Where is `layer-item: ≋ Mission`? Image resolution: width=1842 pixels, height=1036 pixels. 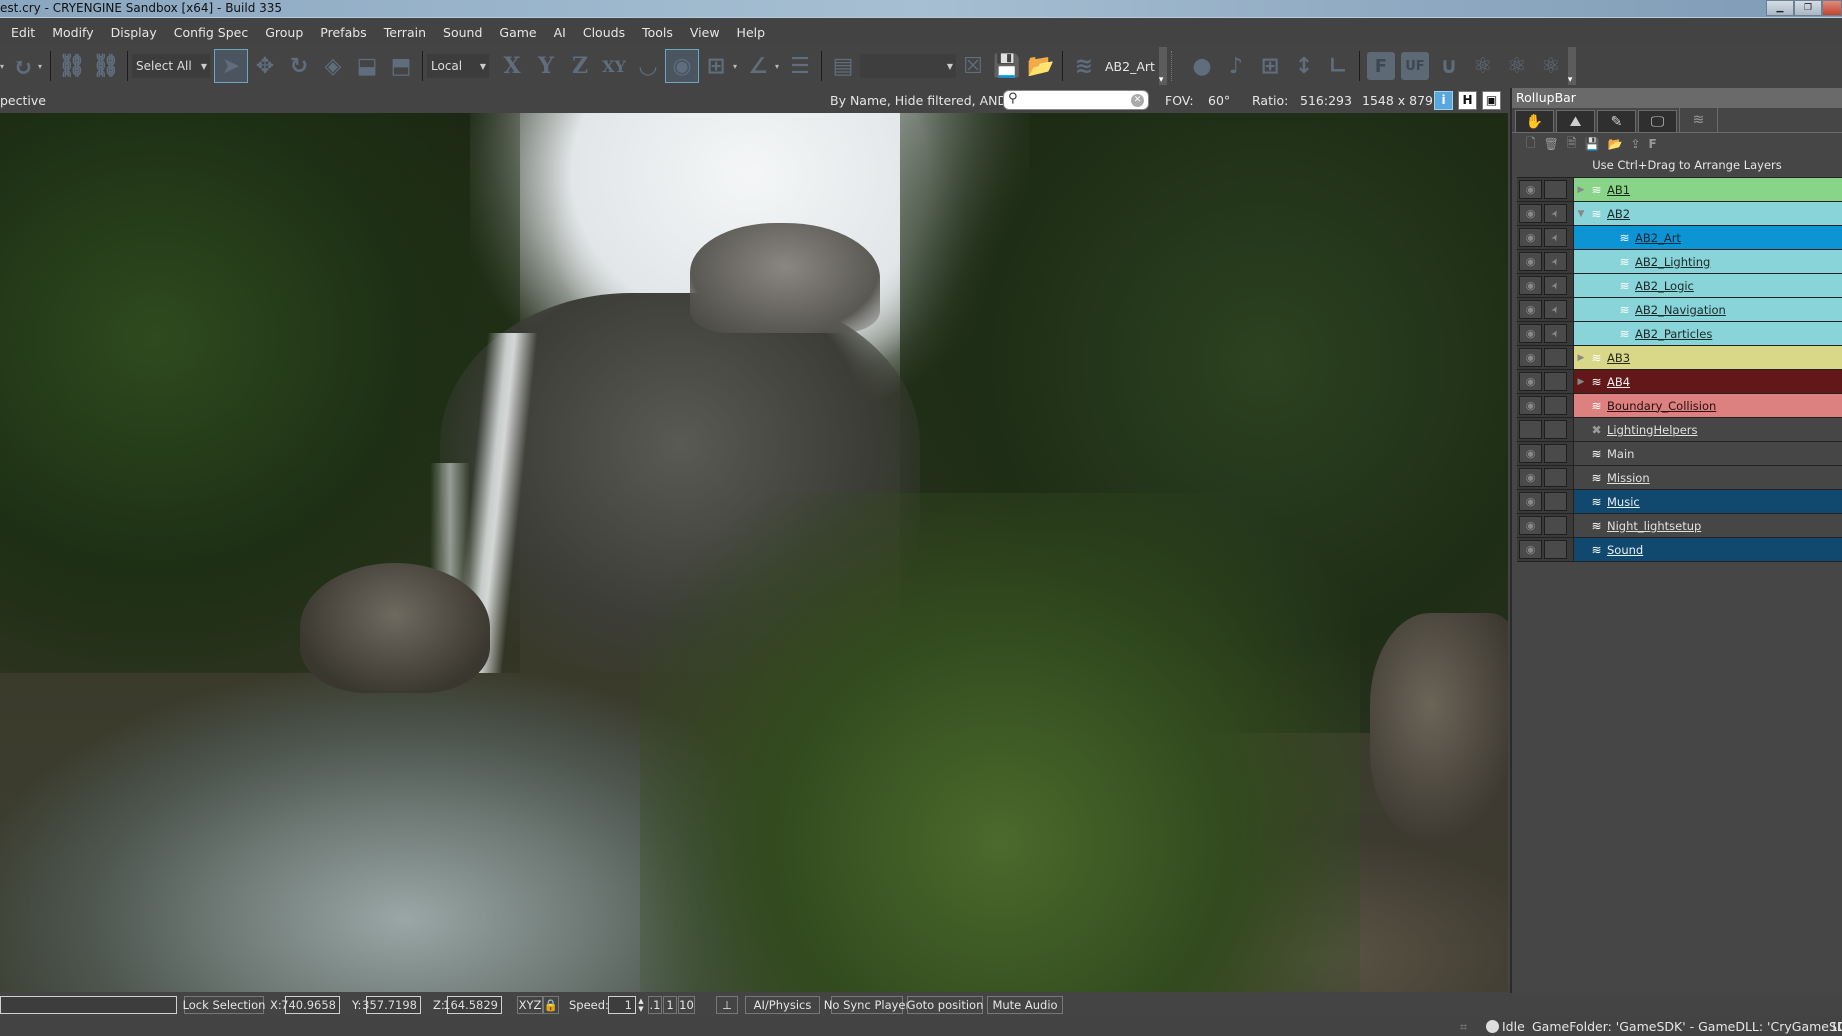
layer-item: ≋ Mission is located at coordinates (1708, 477).